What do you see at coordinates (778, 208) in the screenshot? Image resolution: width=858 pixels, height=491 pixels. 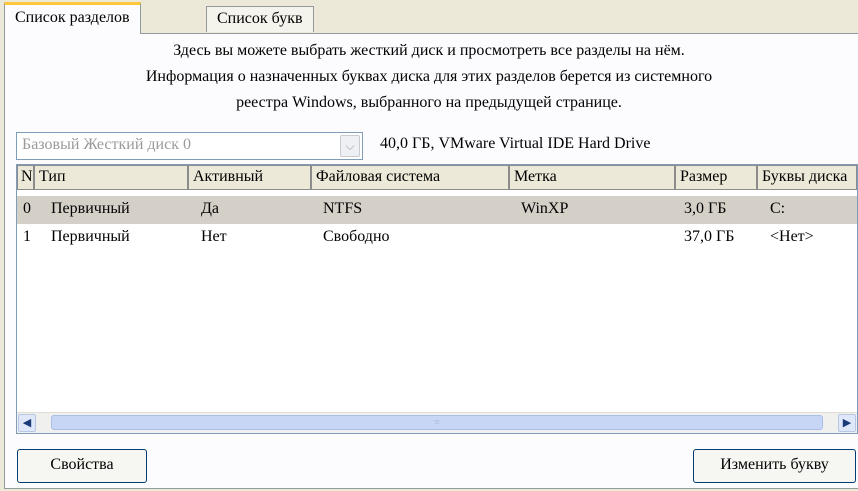 I see `cell-letters: C:` at bounding box center [778, 208].